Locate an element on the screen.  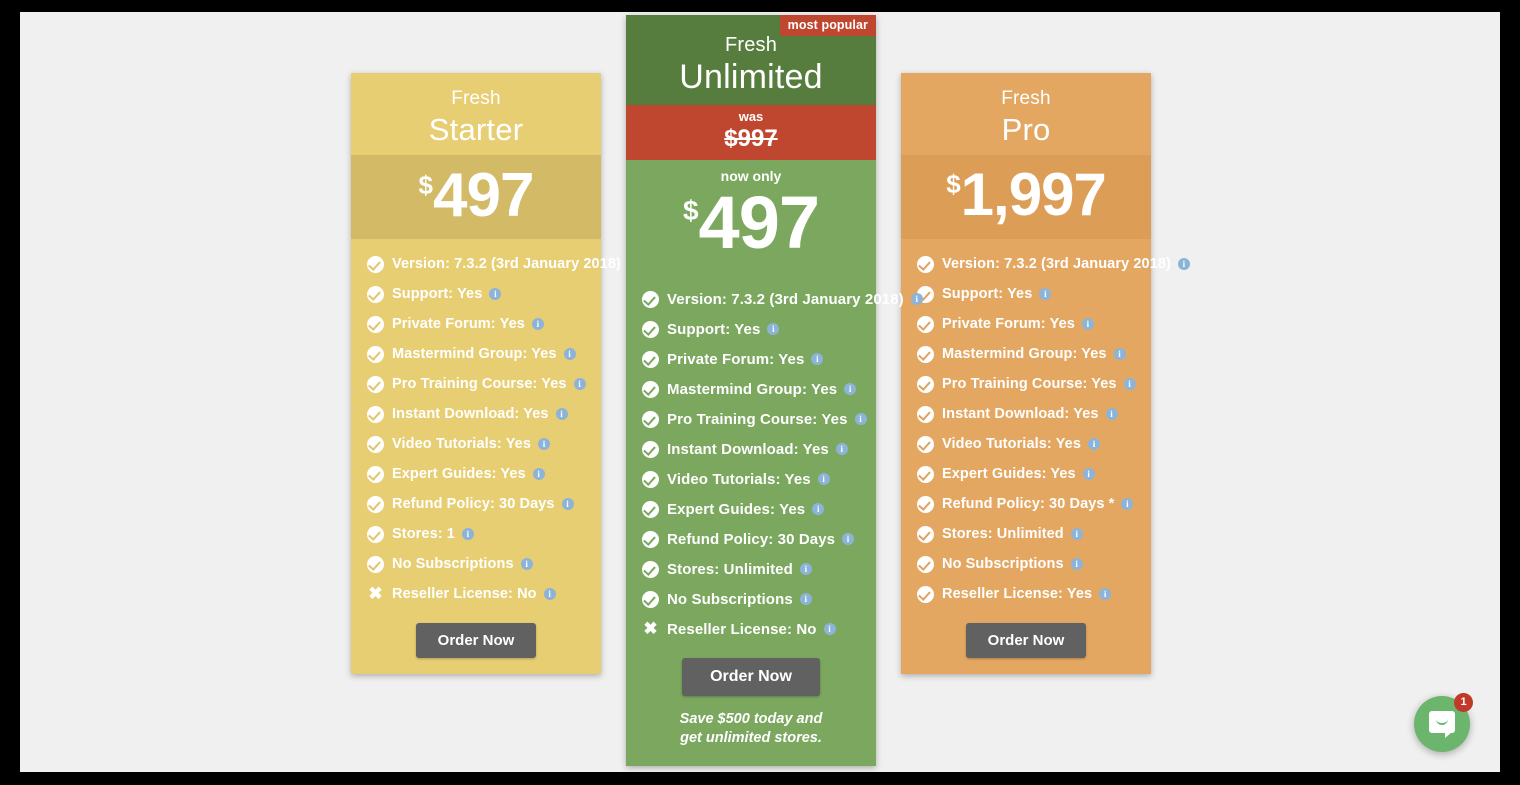
feature-item: Pro Training Course: Yes is located at coordinates (751, 419).